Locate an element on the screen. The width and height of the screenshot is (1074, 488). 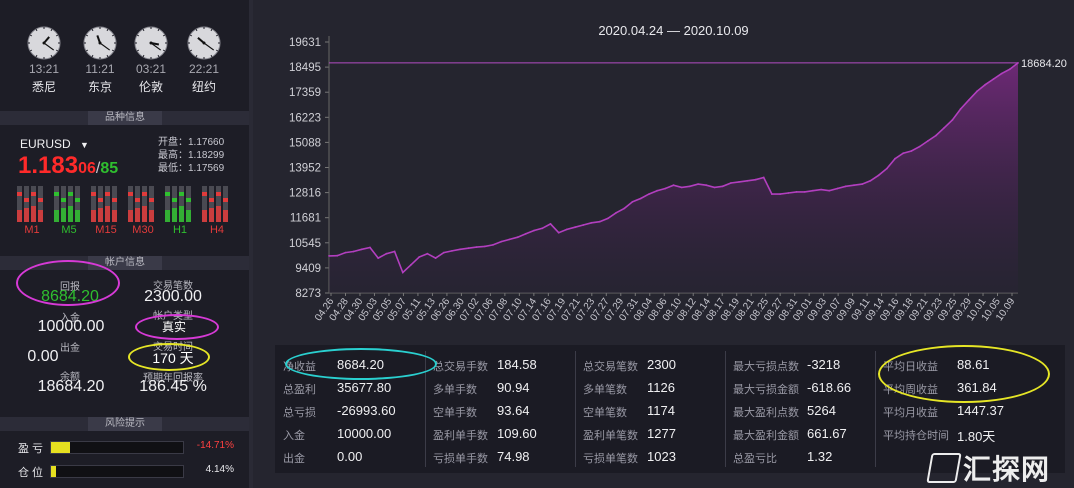
symbol-section-header: 品种信息 is located at coordinates (125, 118).